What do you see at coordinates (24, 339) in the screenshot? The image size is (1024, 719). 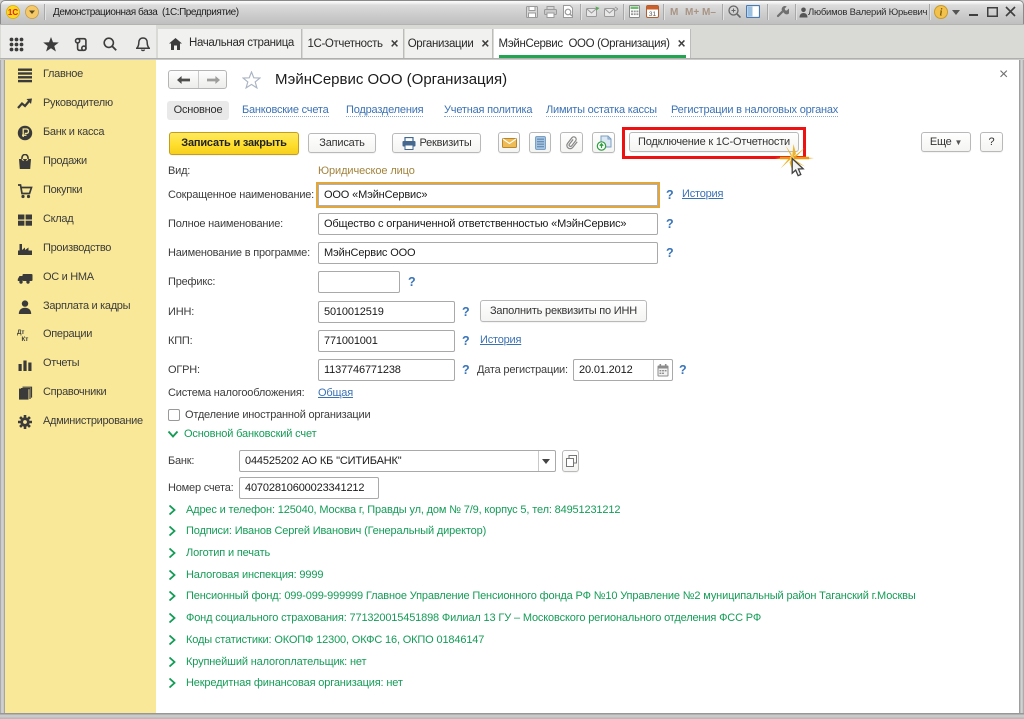 I see `svg-text: Кт` at bounding box center [24, 339].